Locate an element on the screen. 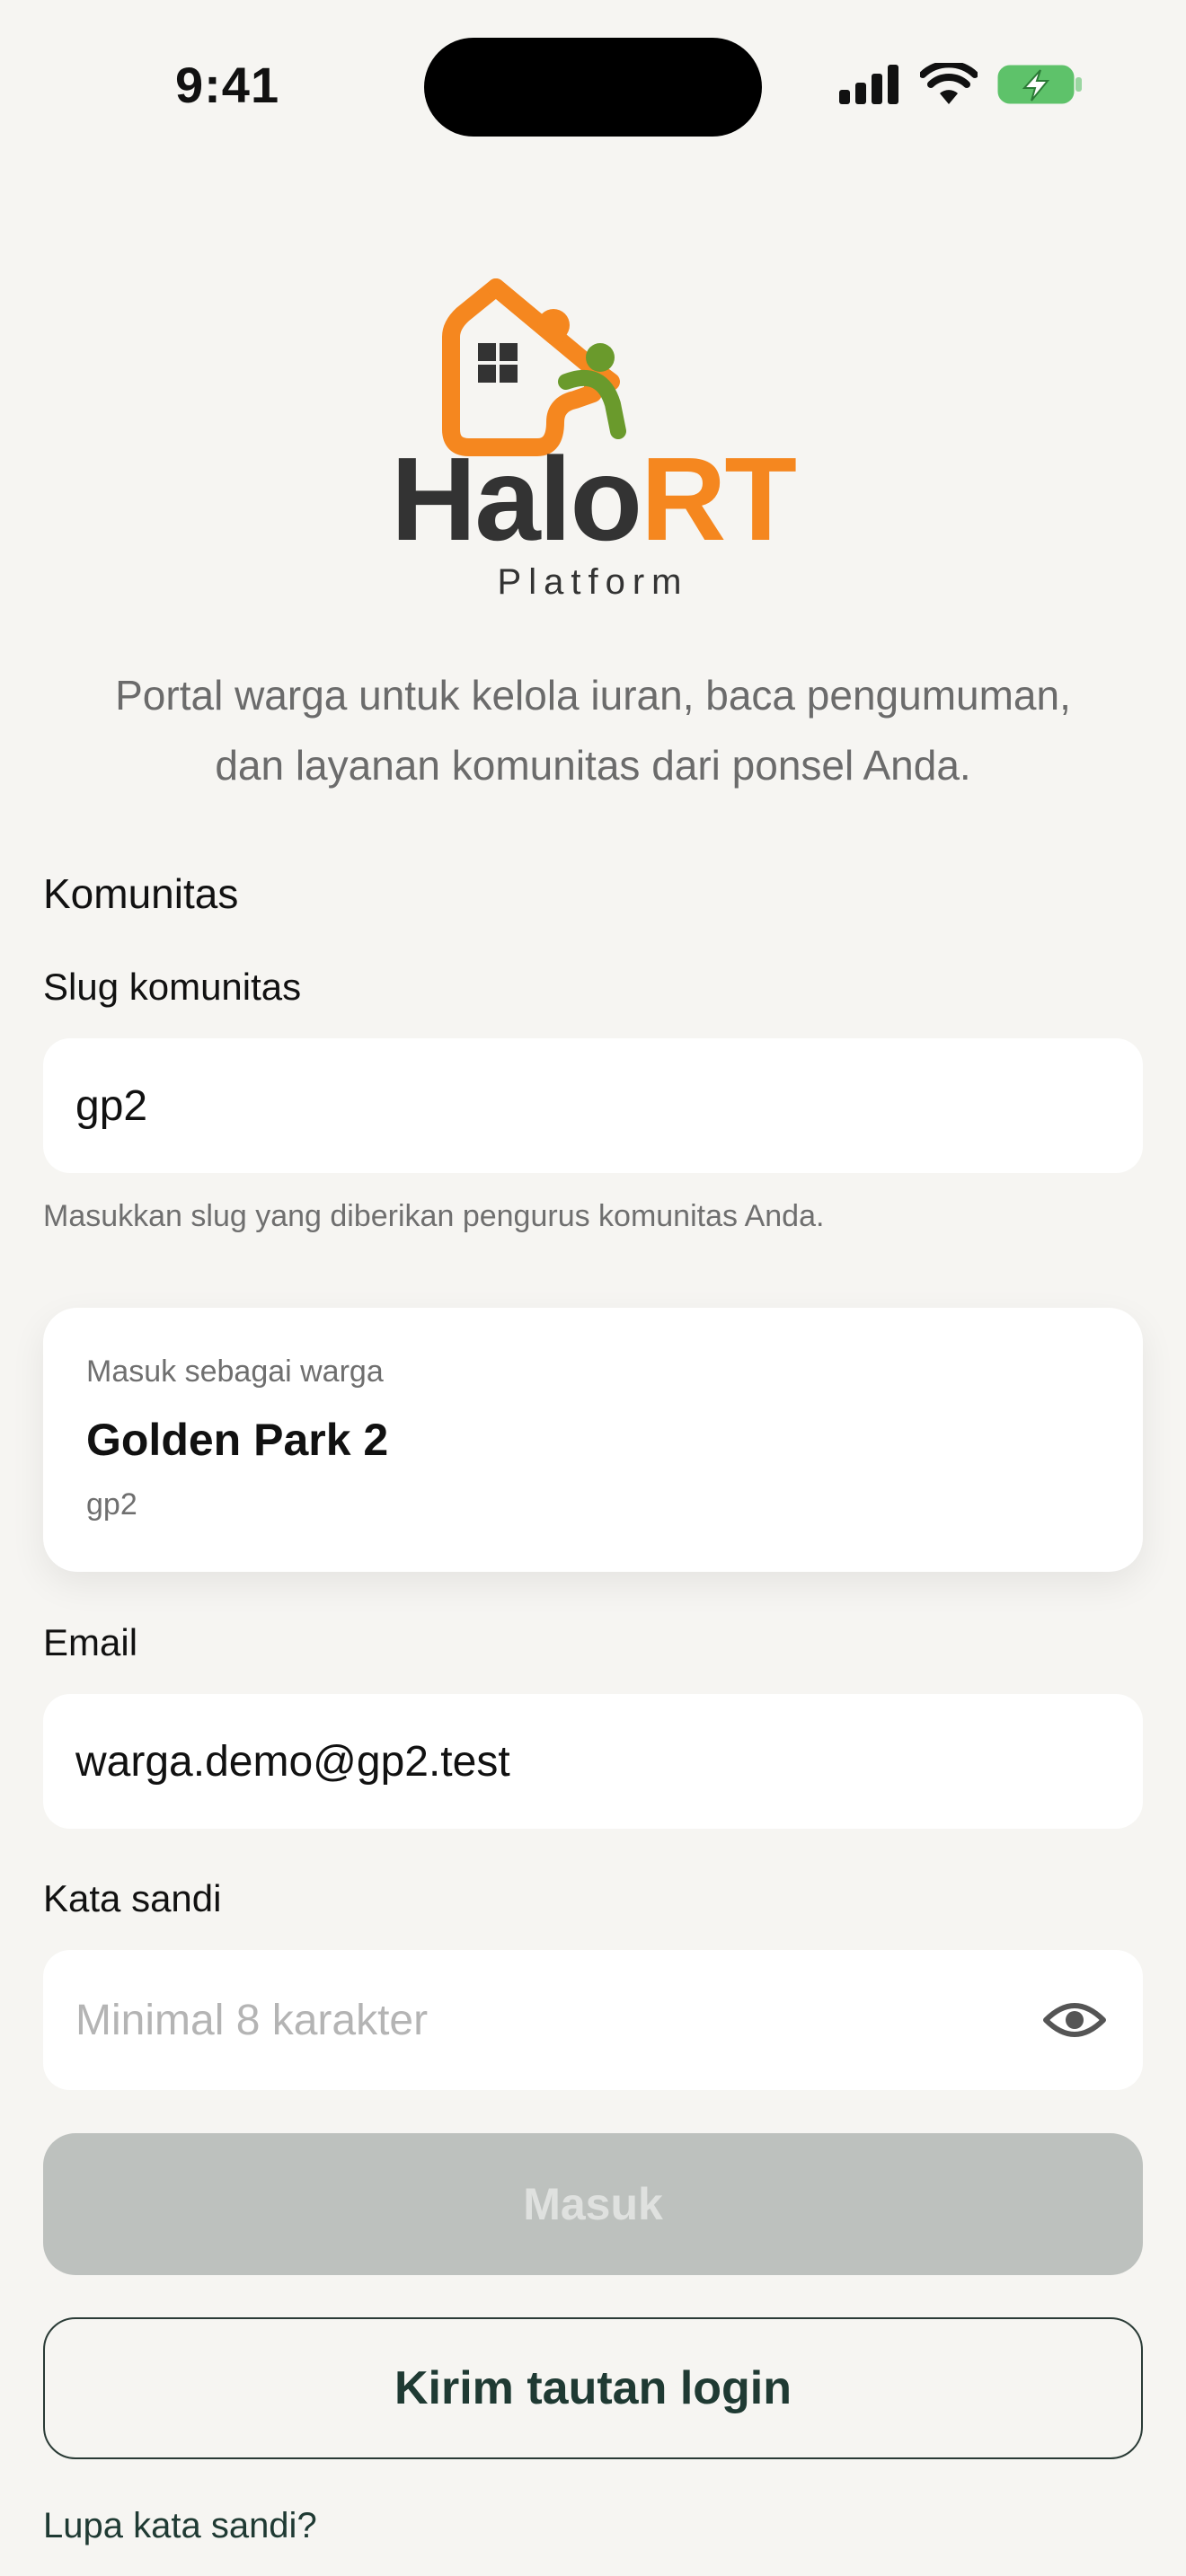  brand-name: HaloRT is located at coordinates (593, 499).